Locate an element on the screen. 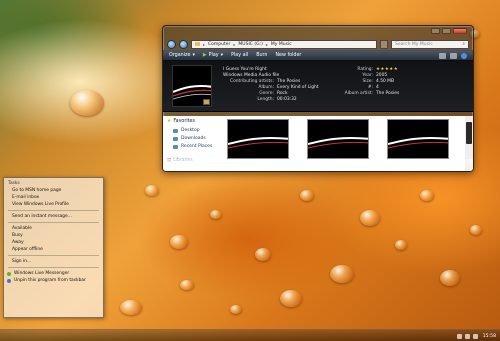  breadcrumb-music-drive: MUSIC (G:) is located at coordinates (250, 44).